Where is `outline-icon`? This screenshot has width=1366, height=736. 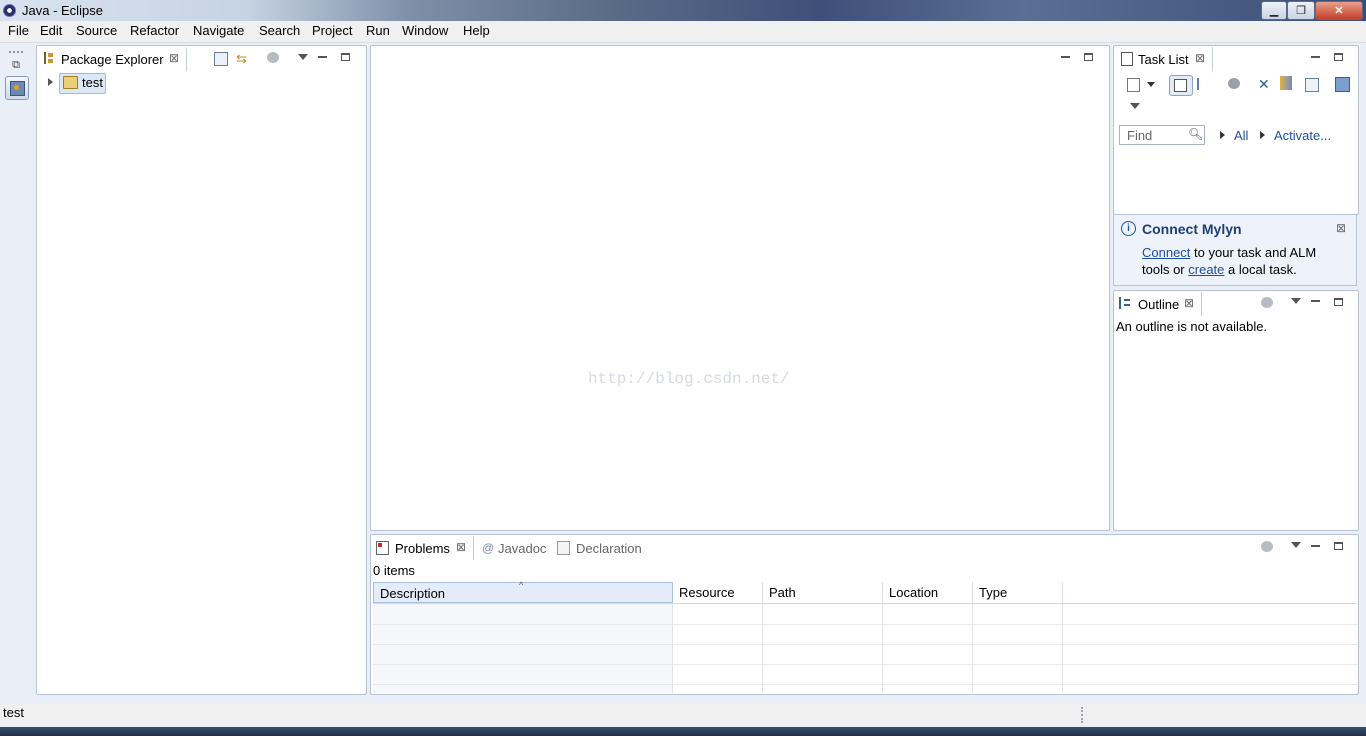 outline-icon is located at coordinates (1126, 303).